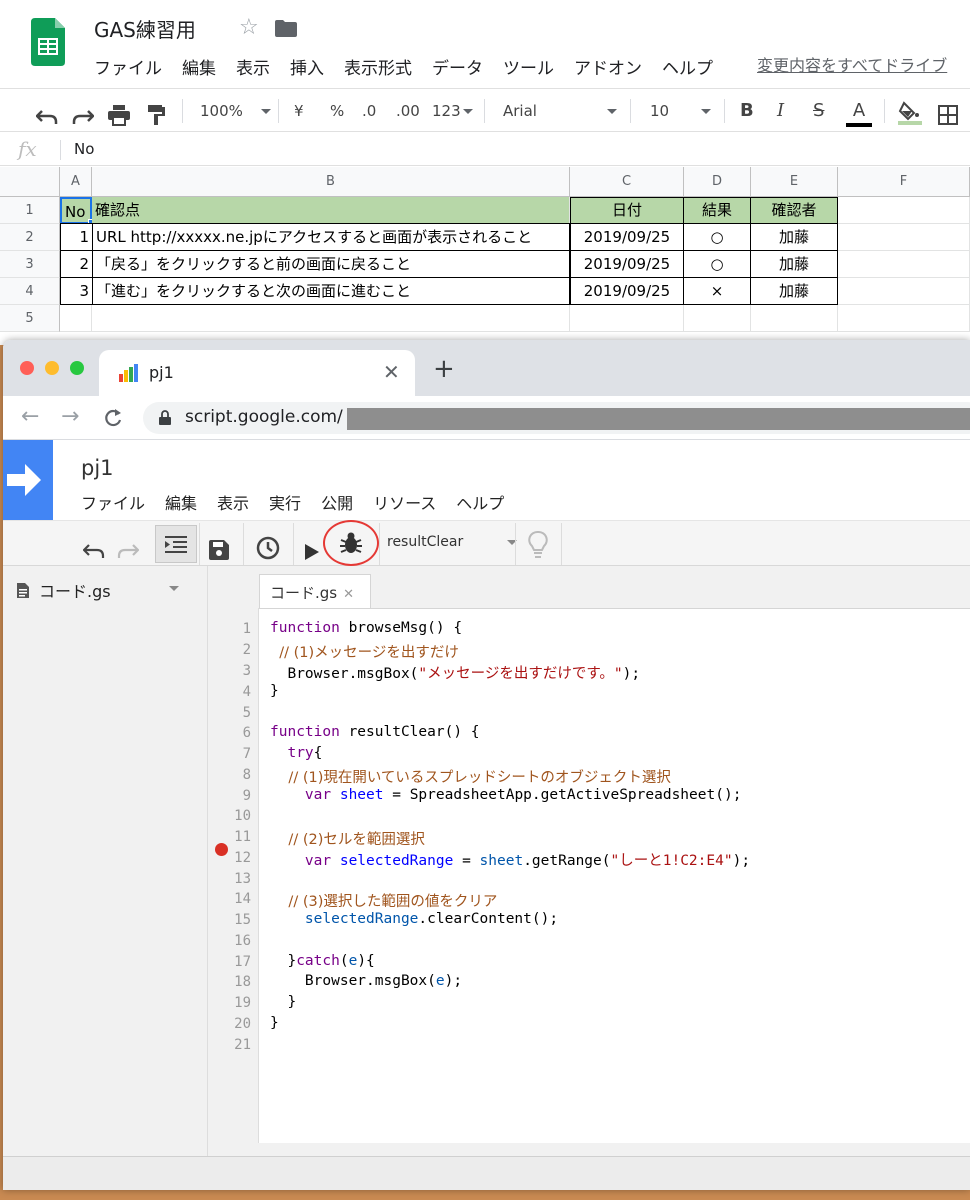 This screenshot has width=970, height=1200. Describe the element at coordinates (97, 468) in the screenshot. I see `project-name: pj1` at that location.